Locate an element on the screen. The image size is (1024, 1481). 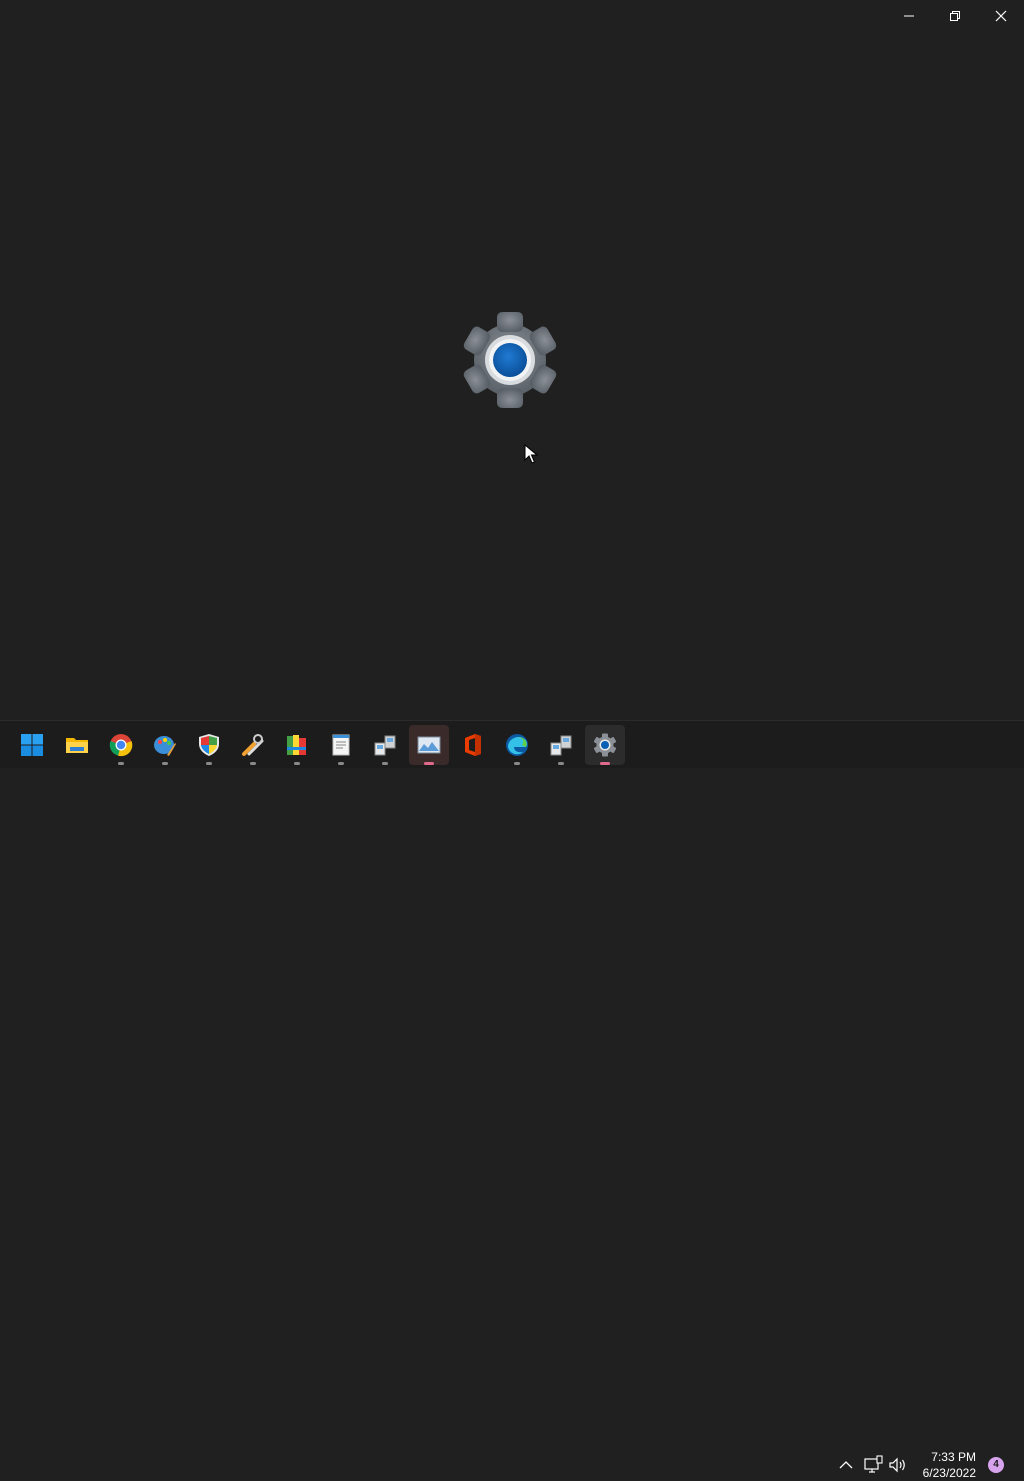
shield-icon is located at coordinates (209, 745).